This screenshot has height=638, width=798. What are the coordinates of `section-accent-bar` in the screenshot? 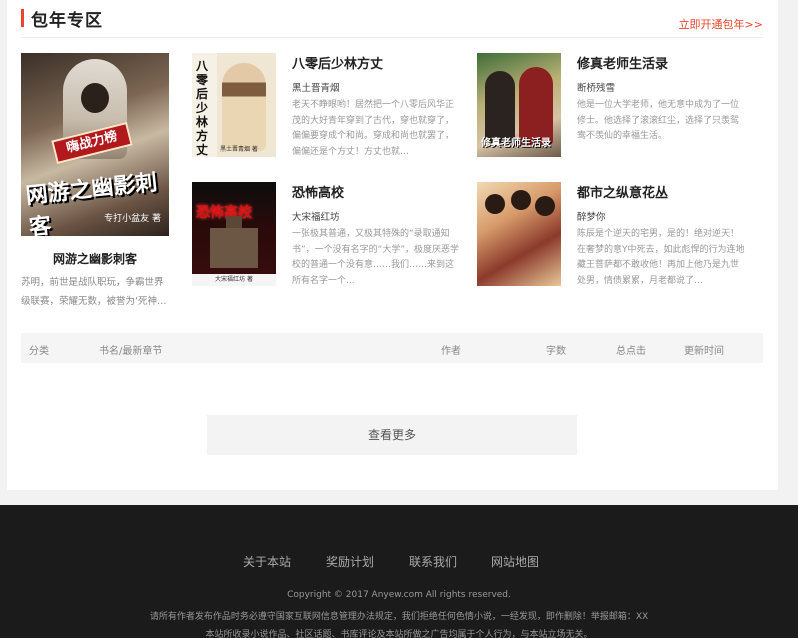 It's located at (22, 18).